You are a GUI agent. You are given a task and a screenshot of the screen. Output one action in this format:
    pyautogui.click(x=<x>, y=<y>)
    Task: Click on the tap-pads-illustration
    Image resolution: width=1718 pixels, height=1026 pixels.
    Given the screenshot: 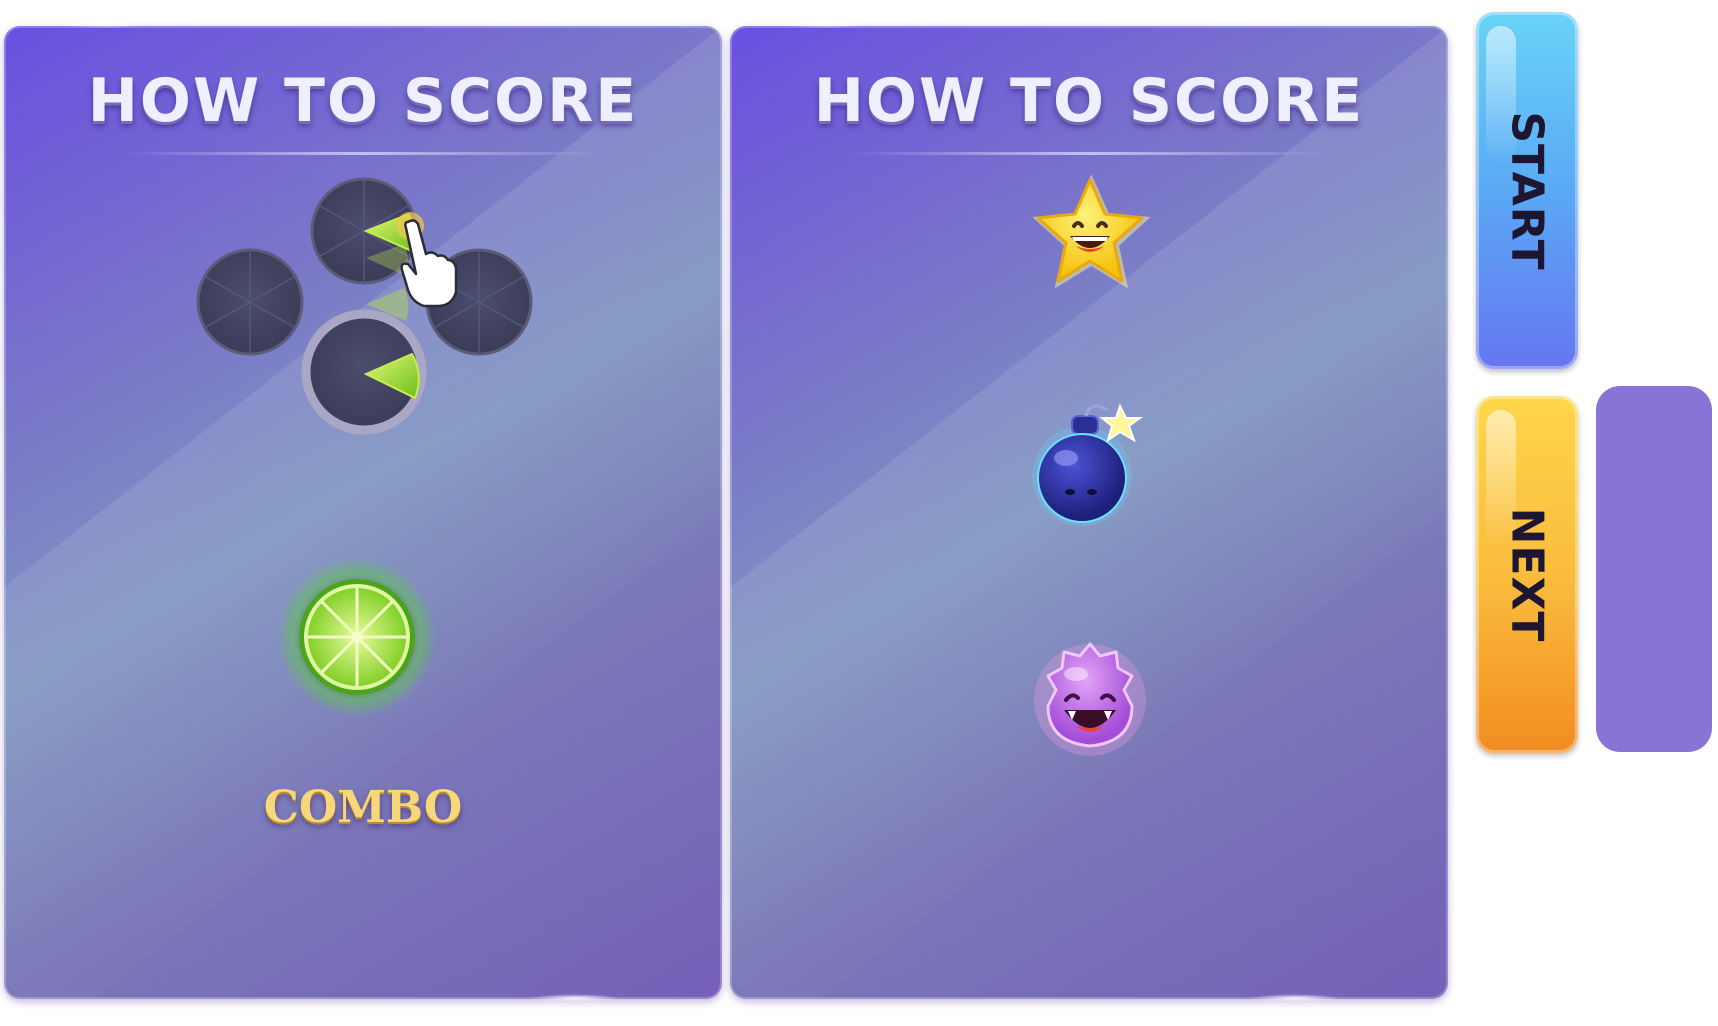 What is the action you would take?
    pyautogui.click(x=364, y=306)
    